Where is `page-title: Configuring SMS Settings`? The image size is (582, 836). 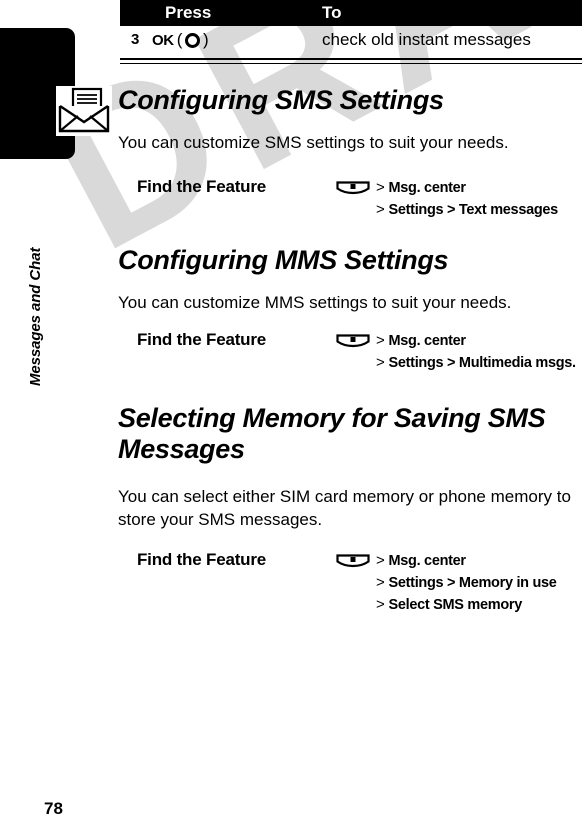 page-title: Configuring SMS Settings is located at coordinates (281, 100).